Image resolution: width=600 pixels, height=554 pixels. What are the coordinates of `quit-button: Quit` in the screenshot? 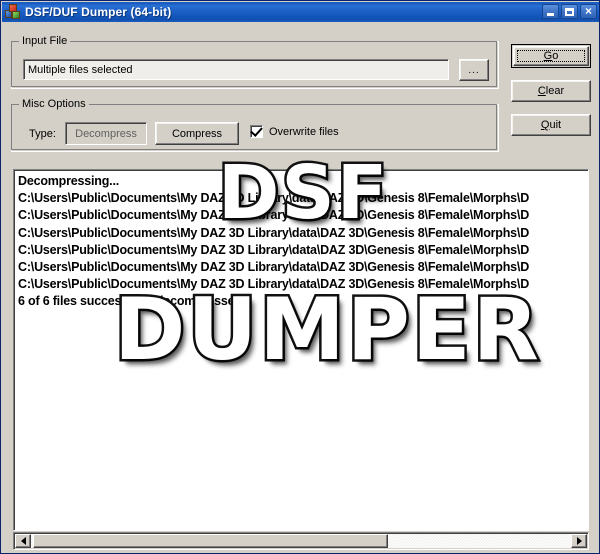 It's located at (551, 125).